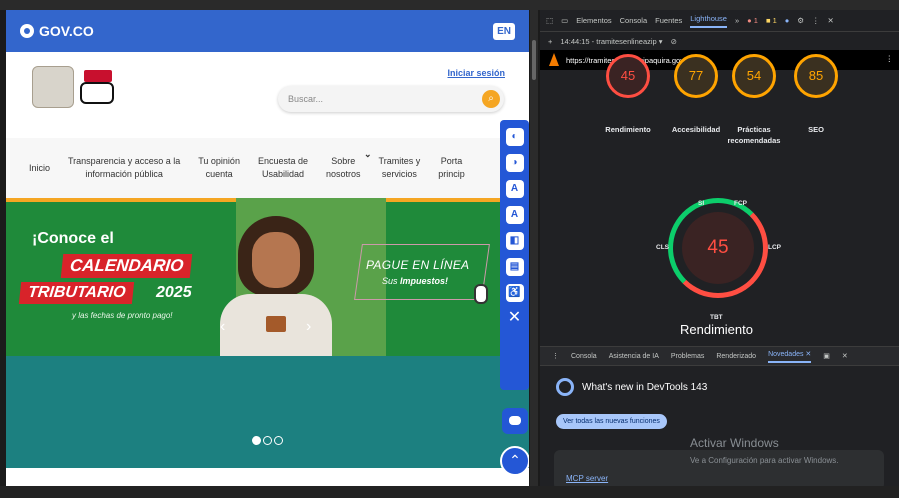 The height and width of the screenshot is (498, 899). What do you see at coordinates (696, 76) in the screenshot?
I see `gauge-accesibilidad: 77` at bounding box center [696, 76].